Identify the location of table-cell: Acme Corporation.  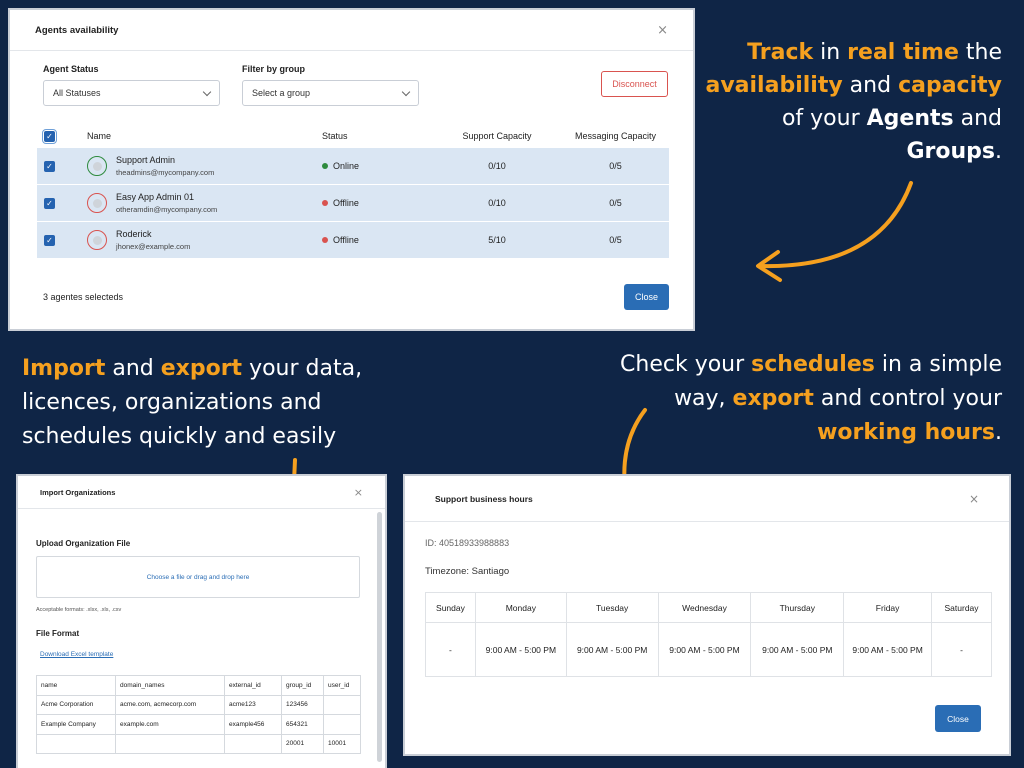
(76, 704).